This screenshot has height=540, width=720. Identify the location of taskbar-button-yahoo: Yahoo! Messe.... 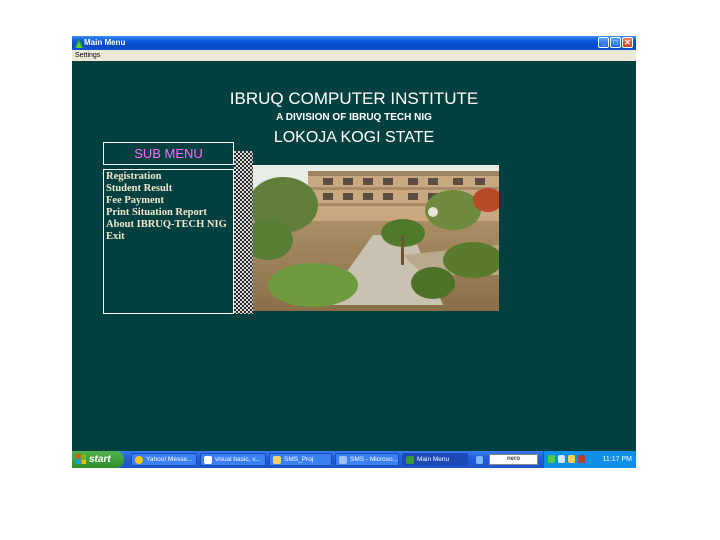
(164, 459).